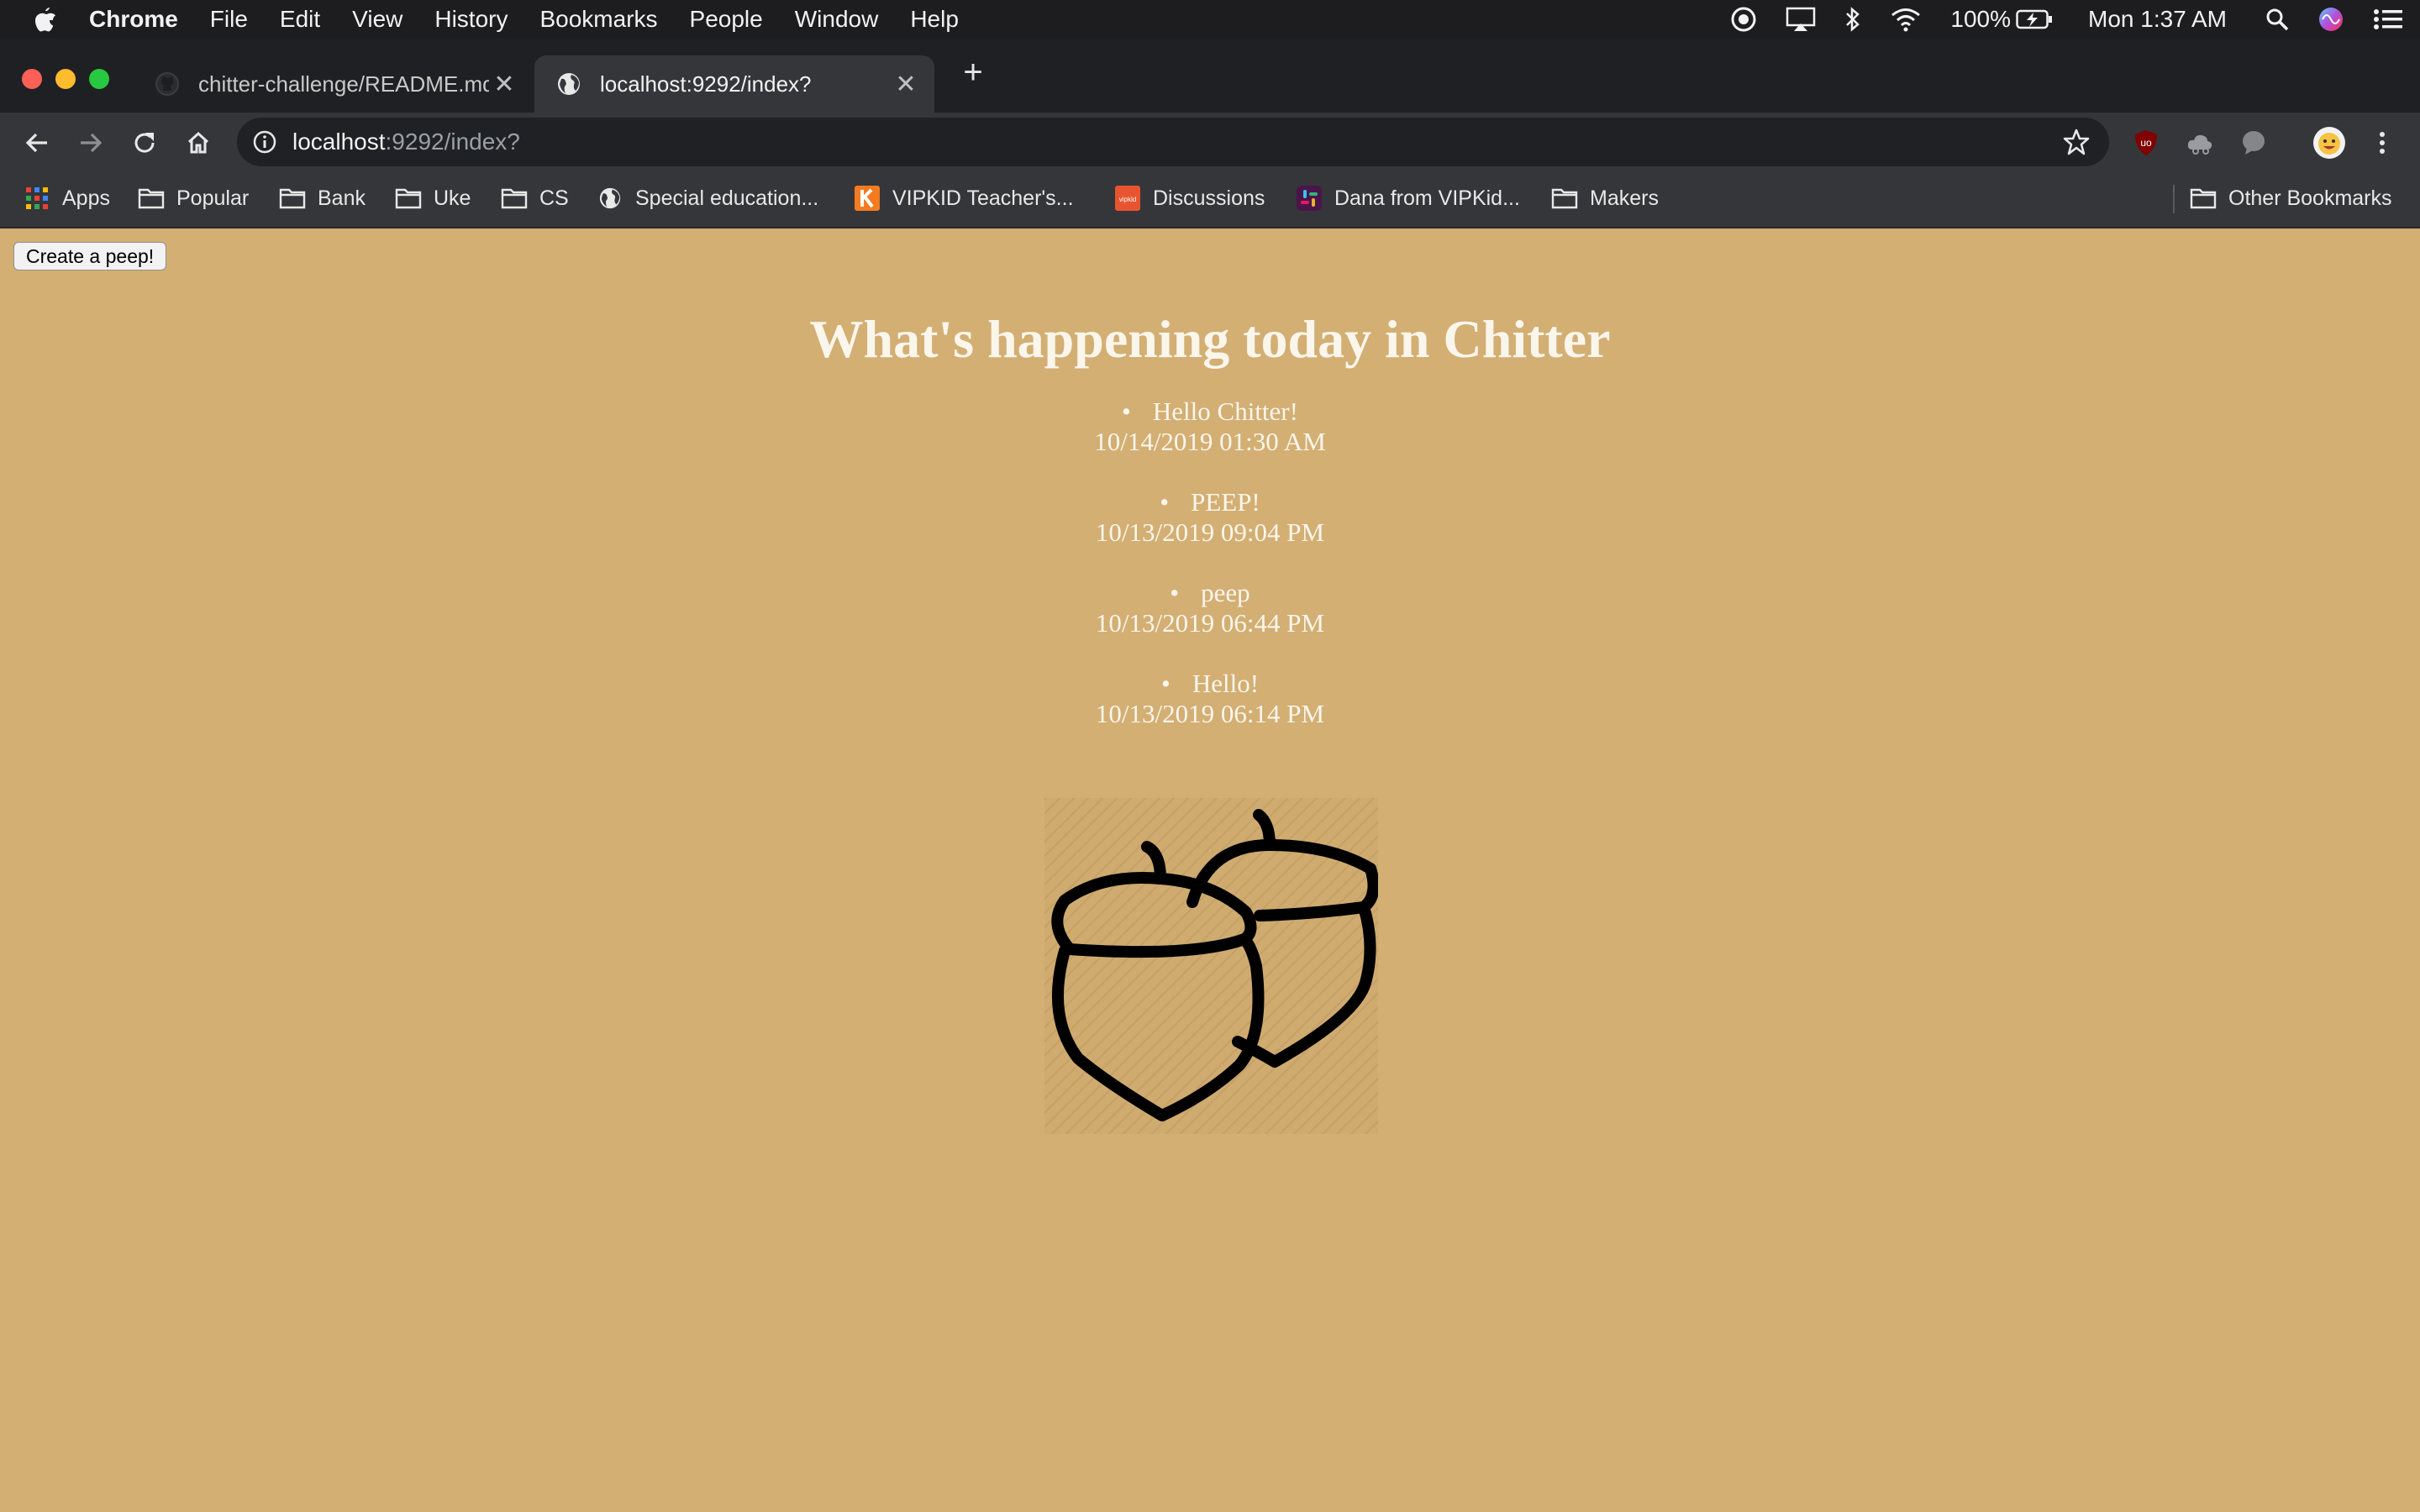 Image resolution: width=2420 pixels, height=1512 pixels. I want to click on screen-record-icon, so click(1743, 19).